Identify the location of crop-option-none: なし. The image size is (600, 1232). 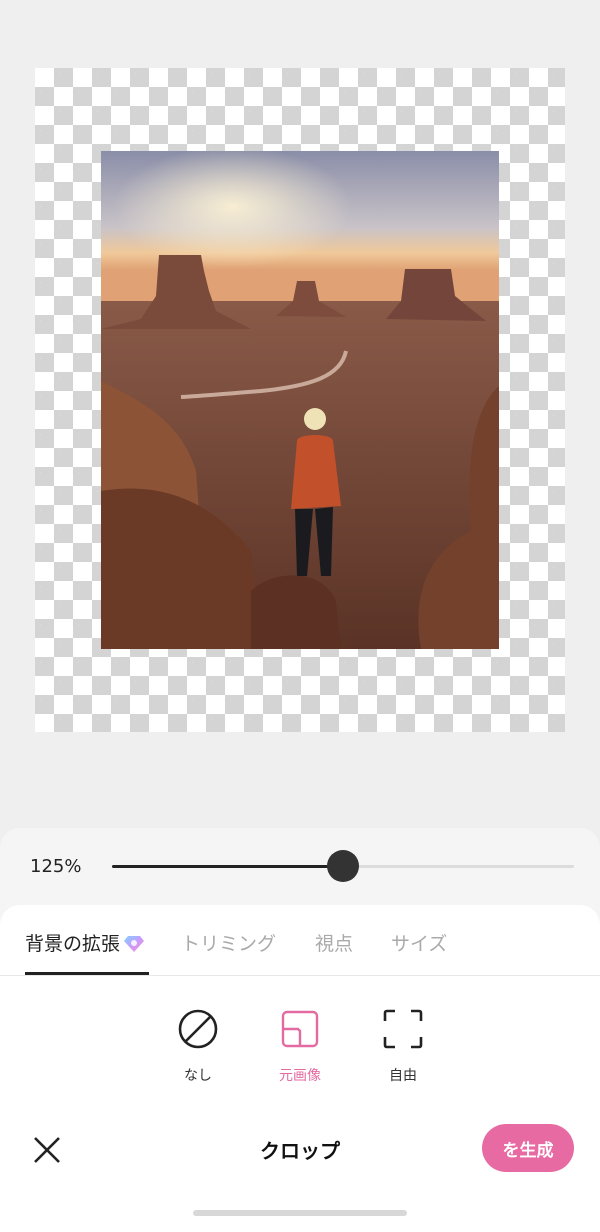
(198, 1045).